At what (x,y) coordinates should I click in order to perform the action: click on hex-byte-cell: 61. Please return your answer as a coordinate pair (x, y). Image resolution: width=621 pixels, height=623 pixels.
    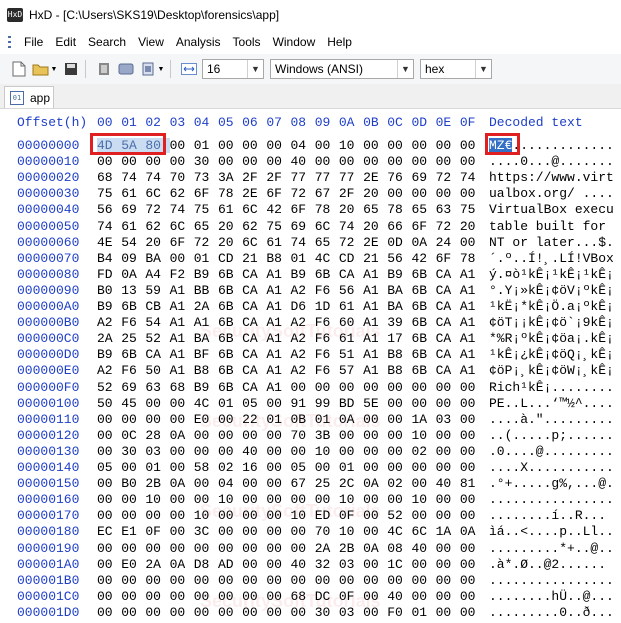
    Looking at the image, I should click on (278, 242).